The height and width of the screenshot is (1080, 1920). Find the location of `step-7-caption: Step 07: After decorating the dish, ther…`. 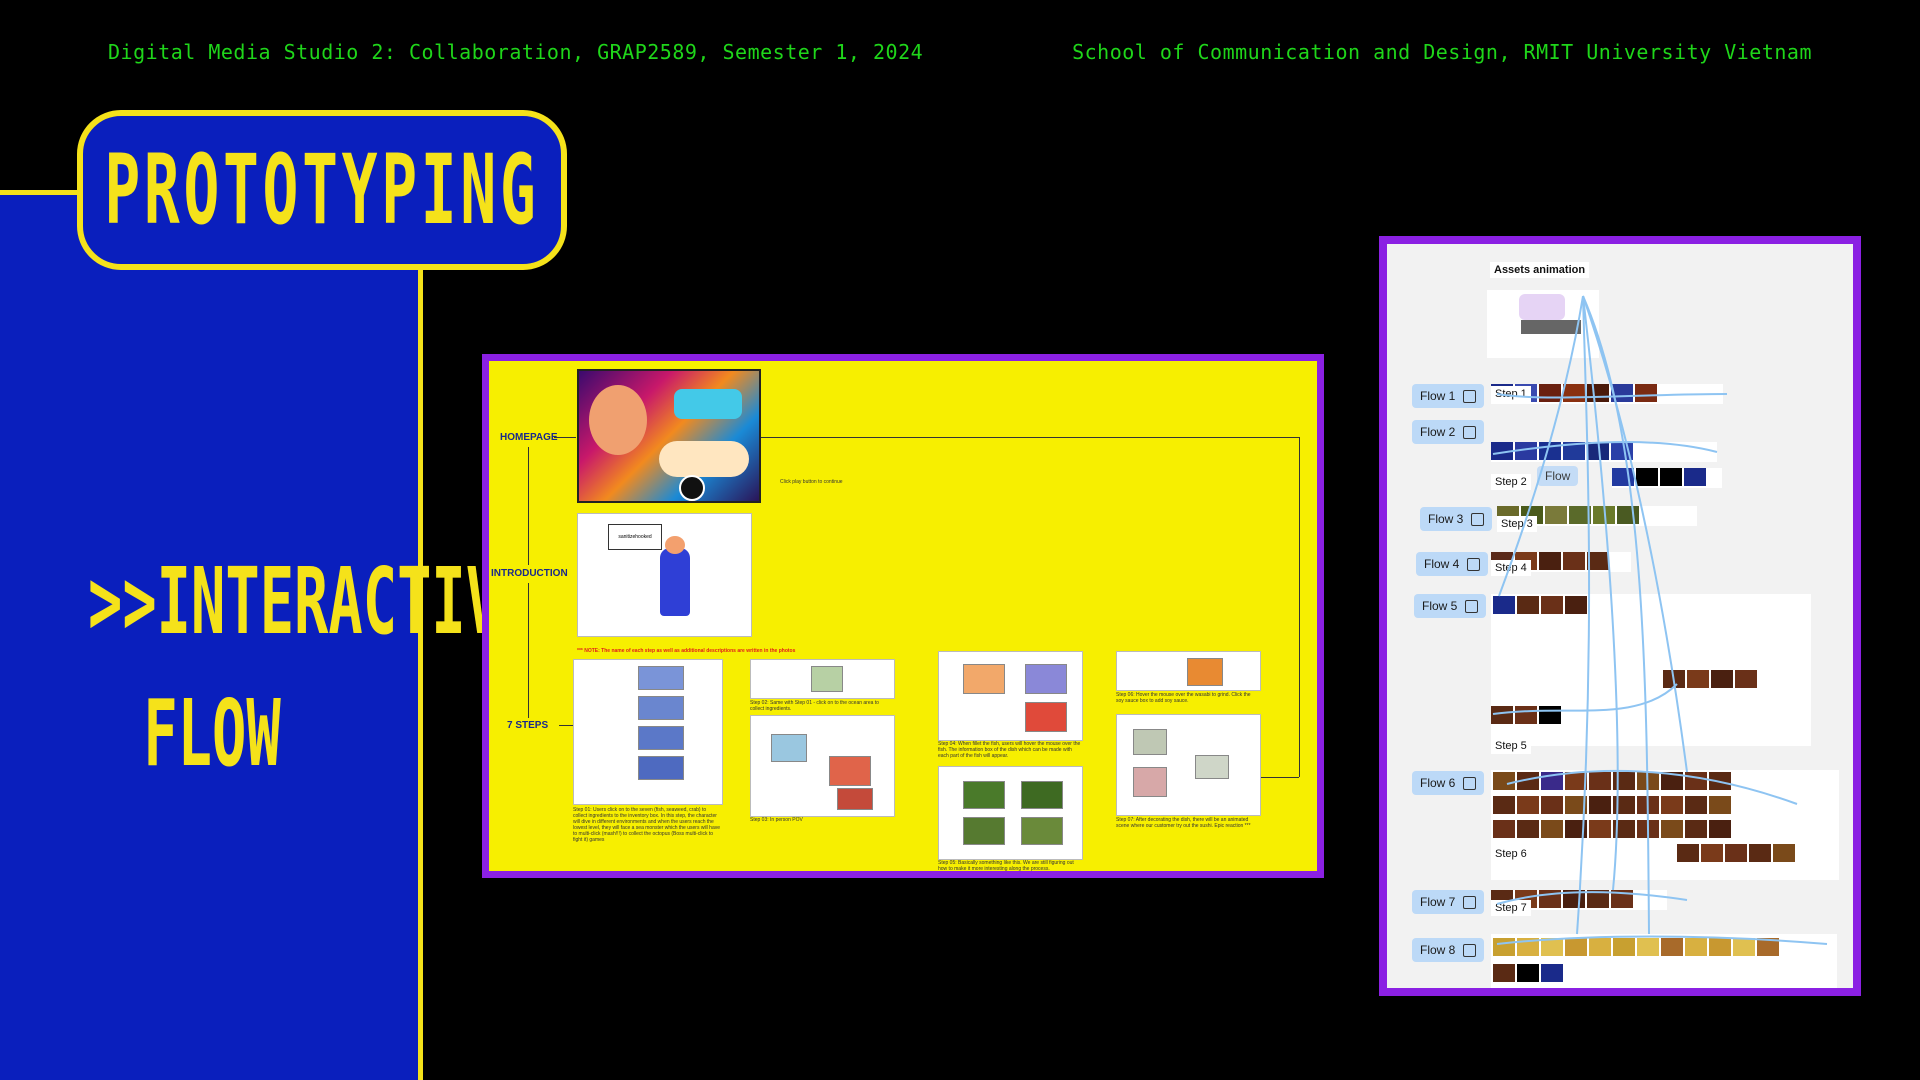

step-7-caption: Step 07: After decorating the dish, ther… is located at coordinates (1183, 823).